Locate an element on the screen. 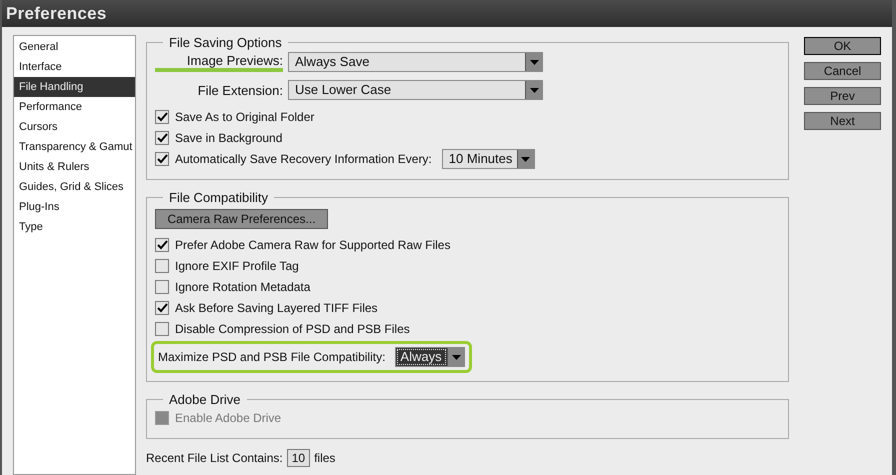 This screenshot has height=475, width=896. sidebar-item: Units & Rulers is located at coordinates (74, 167).